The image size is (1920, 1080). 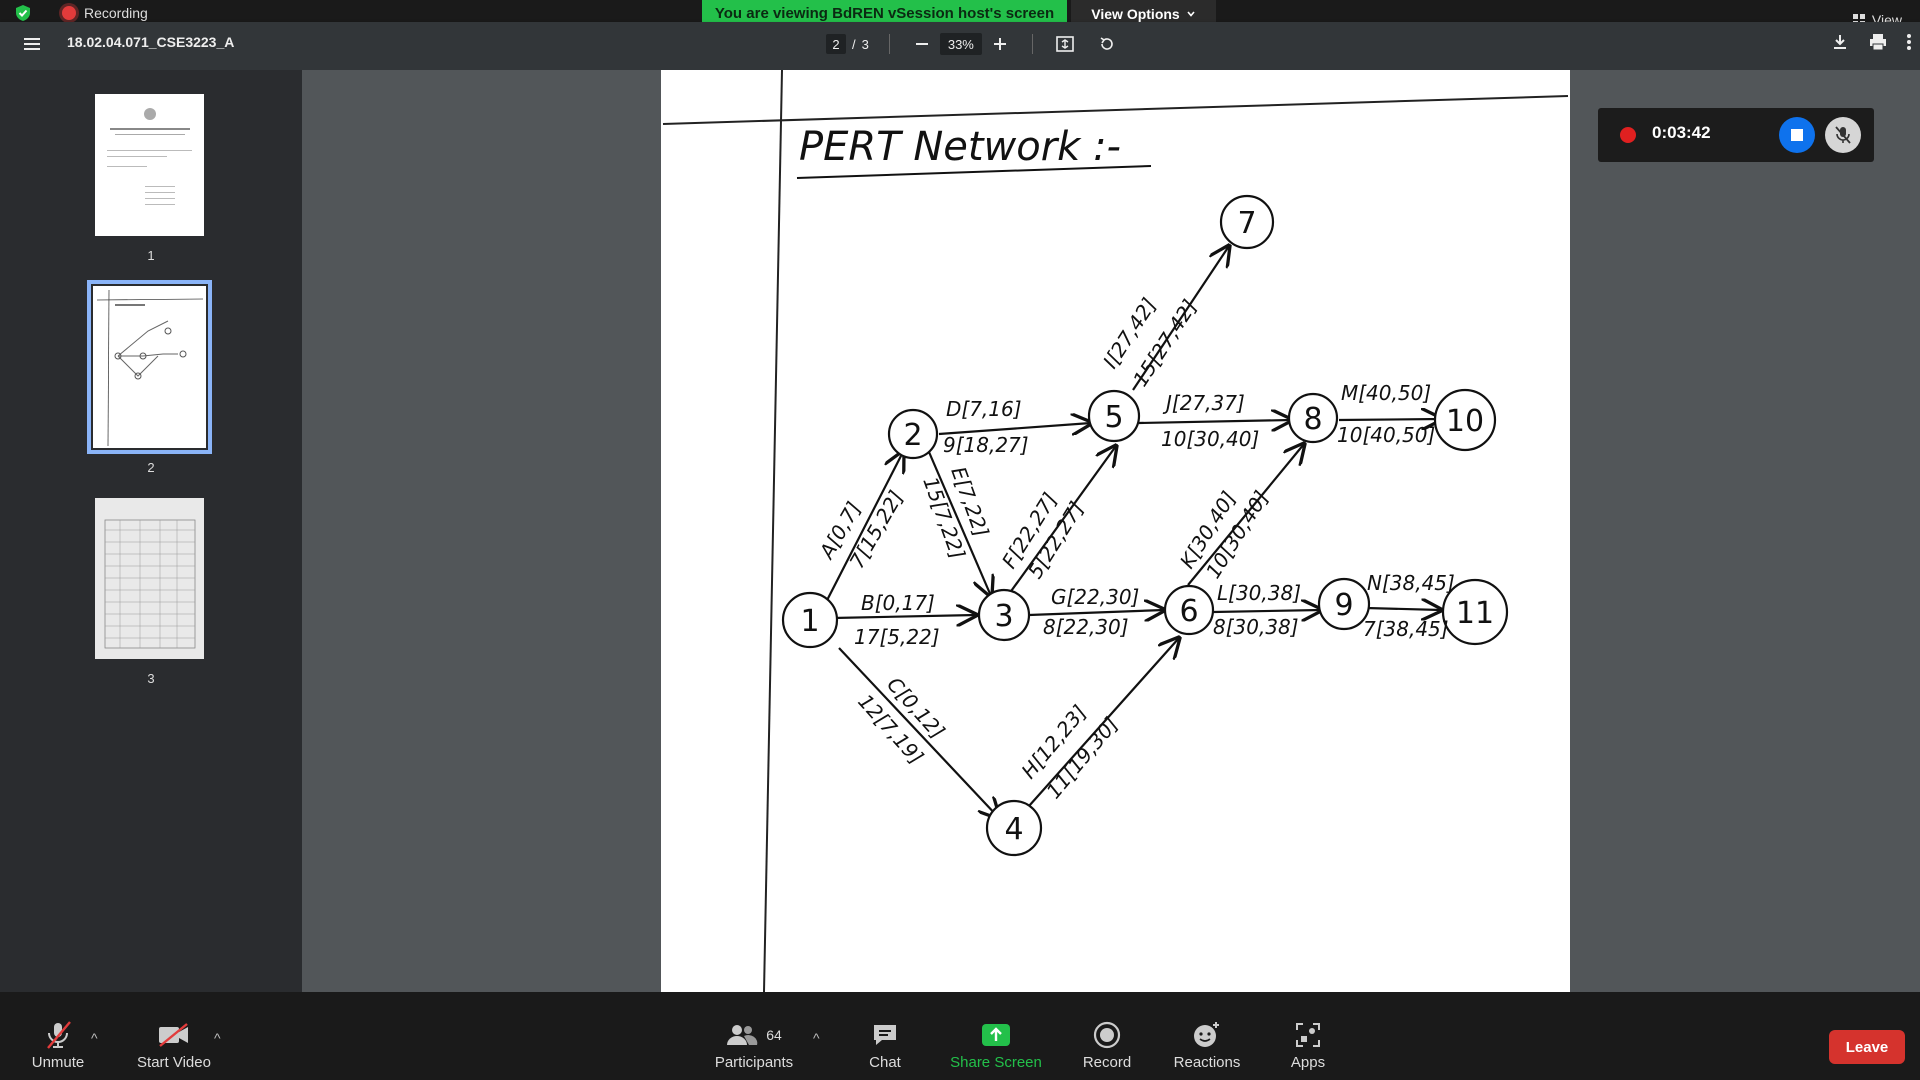 I want to click on toolbar-divider, so click(x=1032, y=44).